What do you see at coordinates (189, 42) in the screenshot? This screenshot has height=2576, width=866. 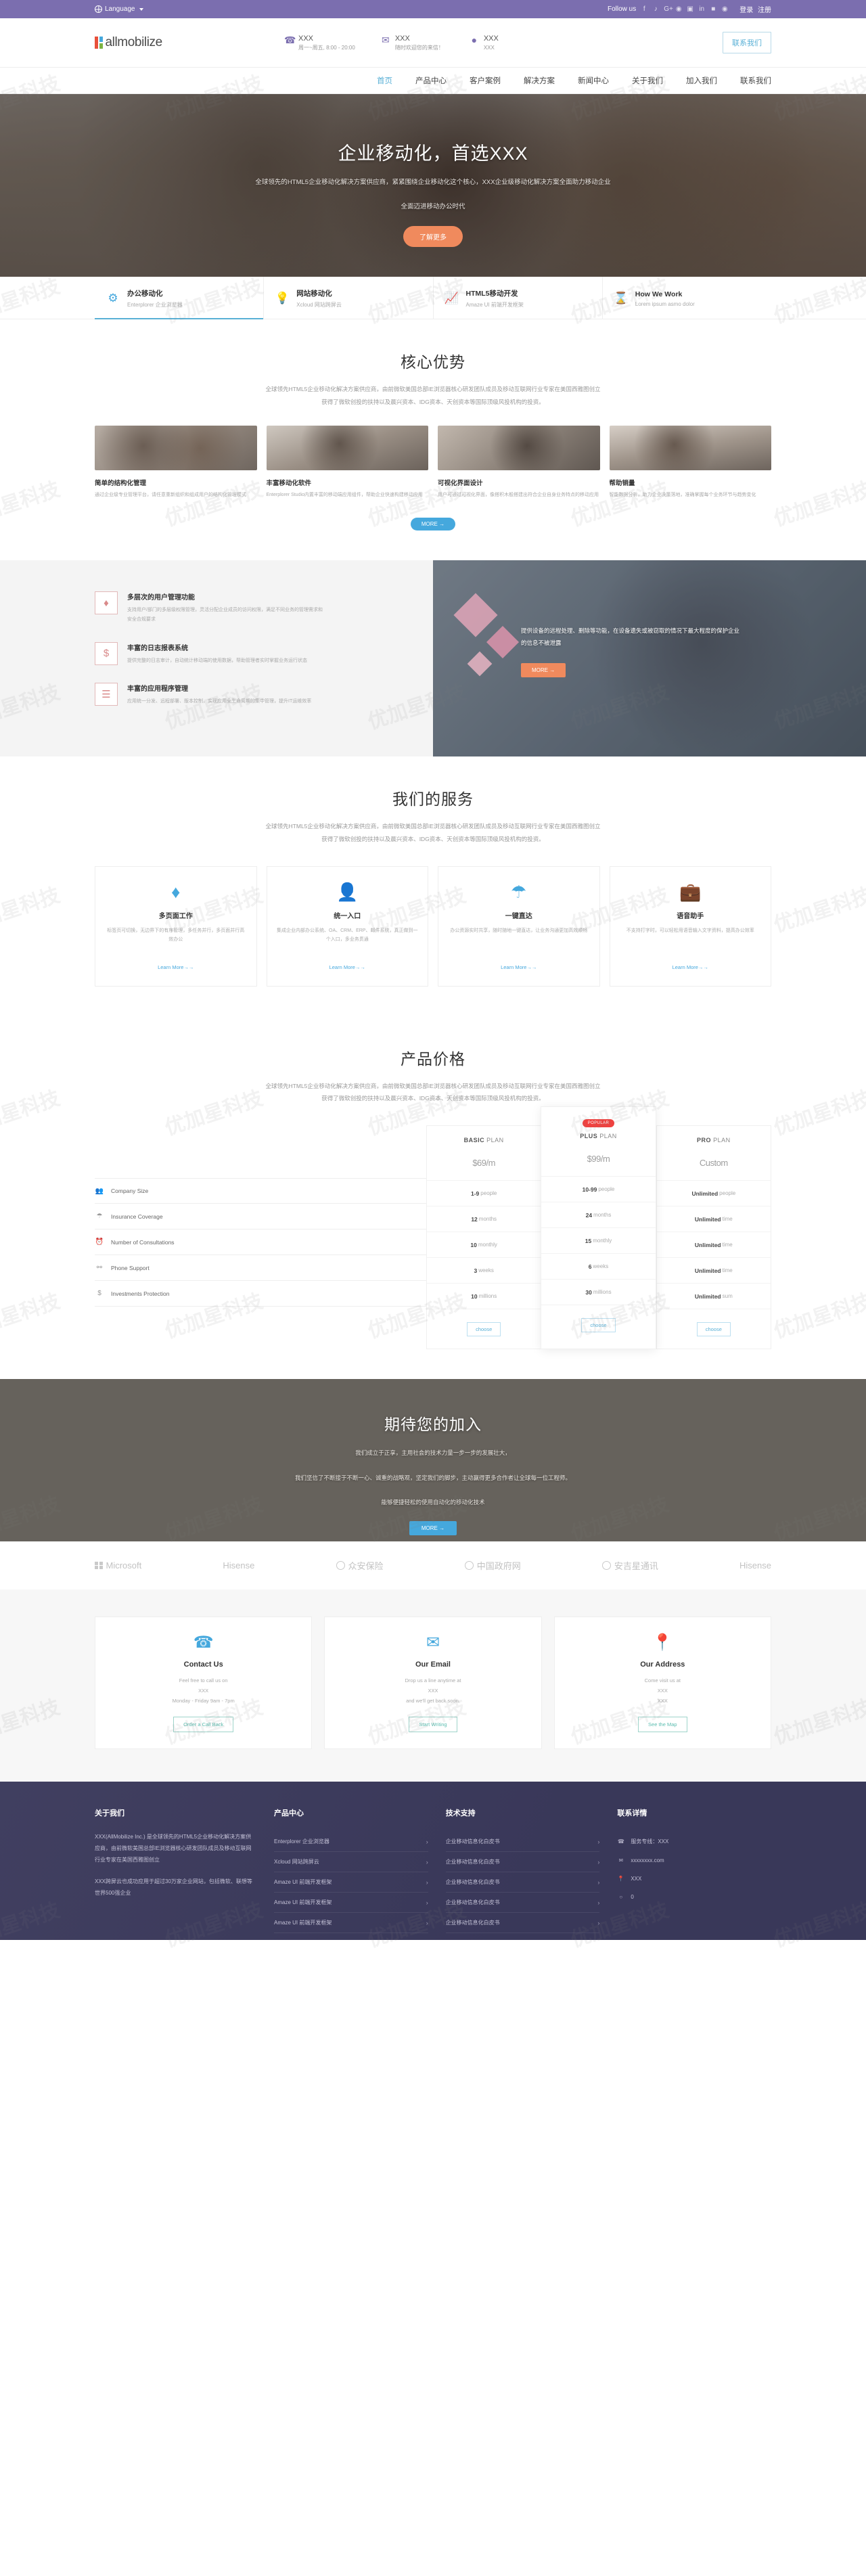 I see `site-logo: allmobilize` at bounding box center [189, 42].